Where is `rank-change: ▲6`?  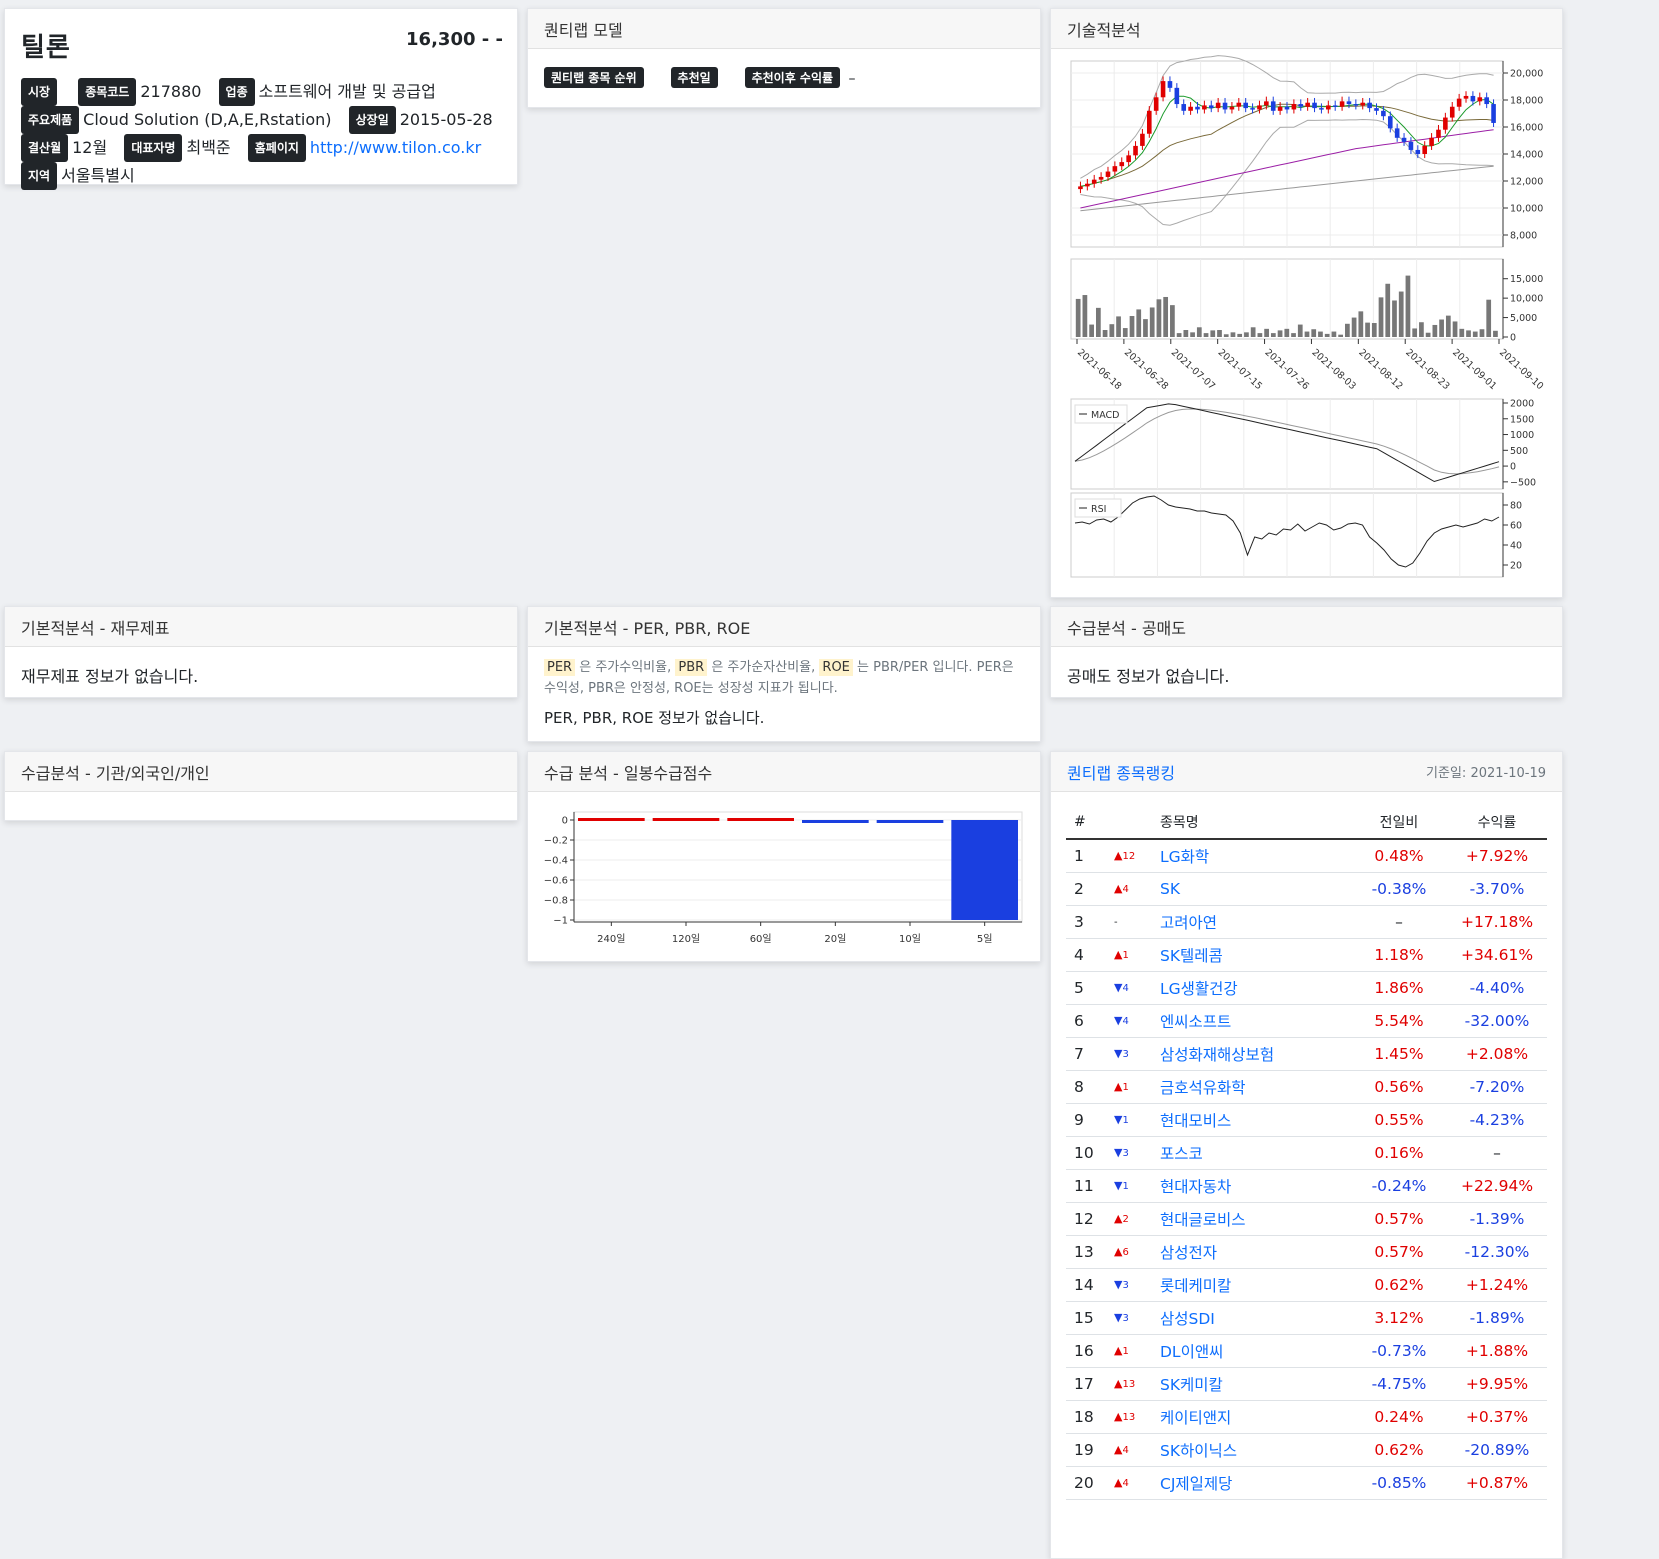
rank-change: ▲6 is located at coordinates (1129, 1252).